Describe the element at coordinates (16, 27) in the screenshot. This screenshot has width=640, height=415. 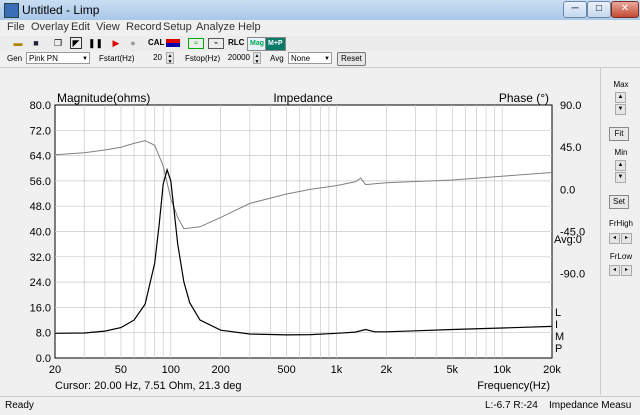
I see `menu-file: File` at that location.